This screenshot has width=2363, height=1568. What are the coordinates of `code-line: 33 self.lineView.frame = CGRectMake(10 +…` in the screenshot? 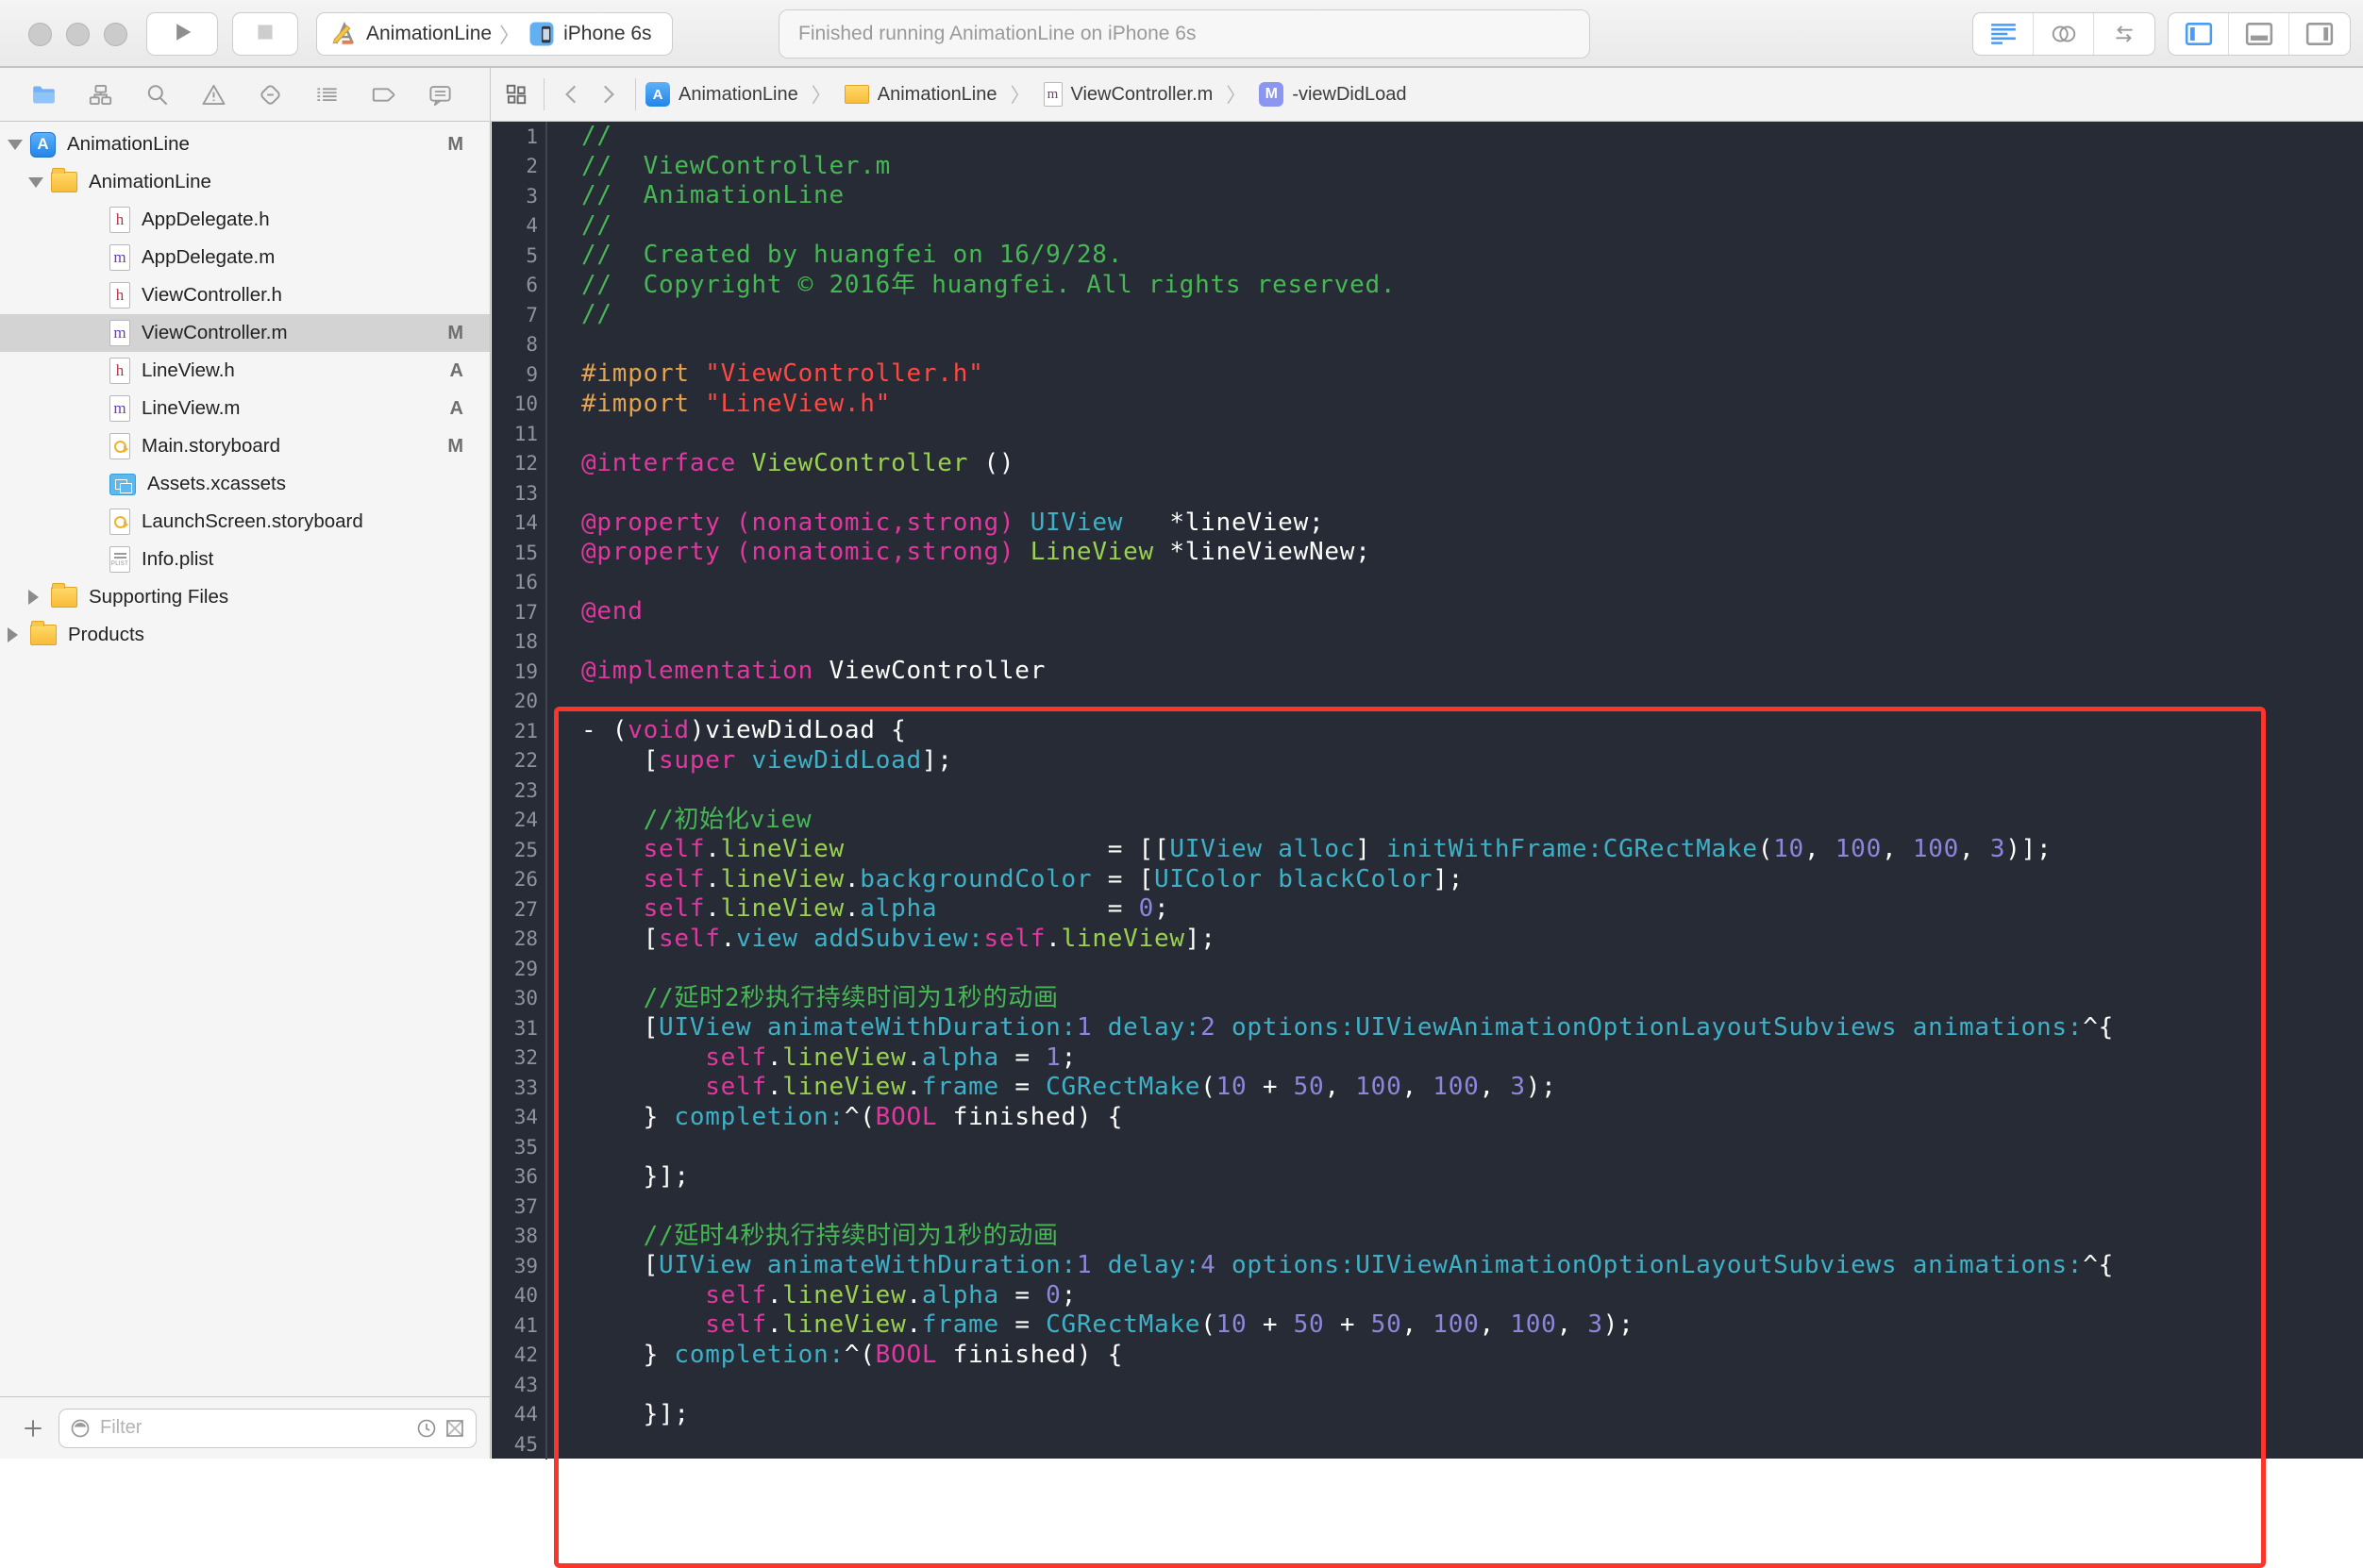 It's located at (1427, 1088).